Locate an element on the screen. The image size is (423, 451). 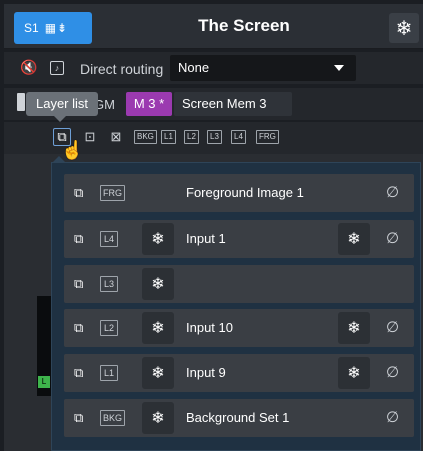
layer-source-name: Input 1 is located at coordinates (206, 238).